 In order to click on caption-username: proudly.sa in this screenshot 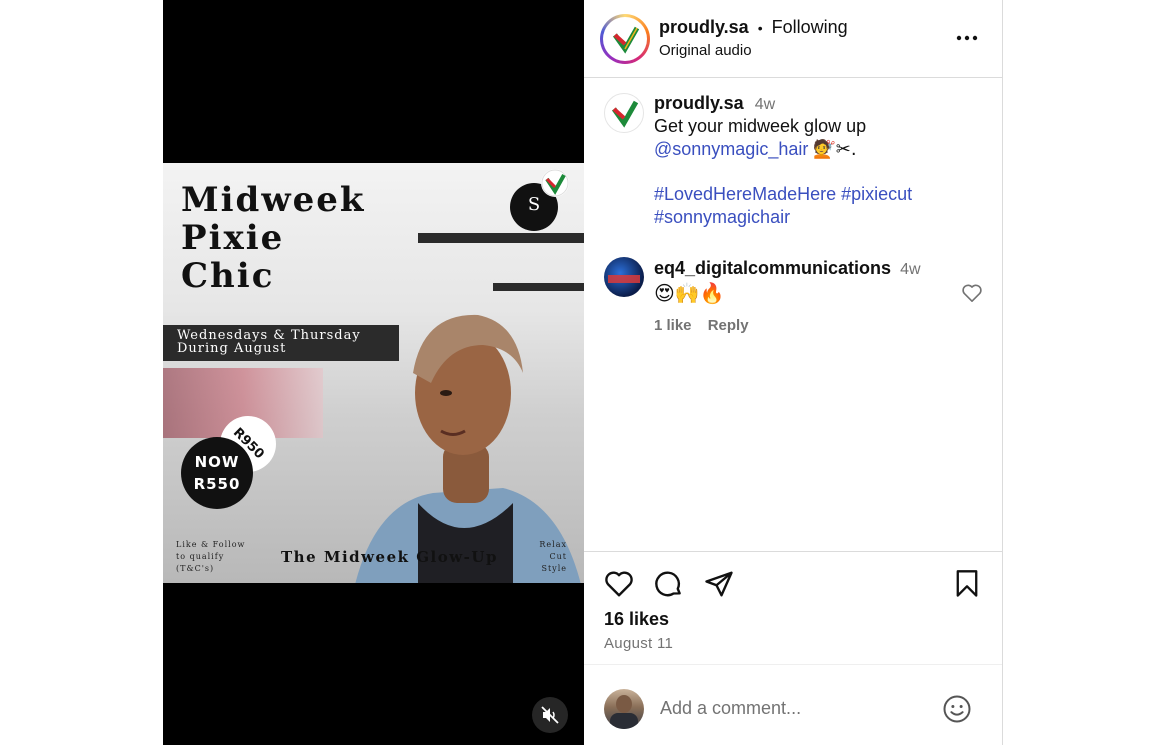, I will do `click(699, 103)`.